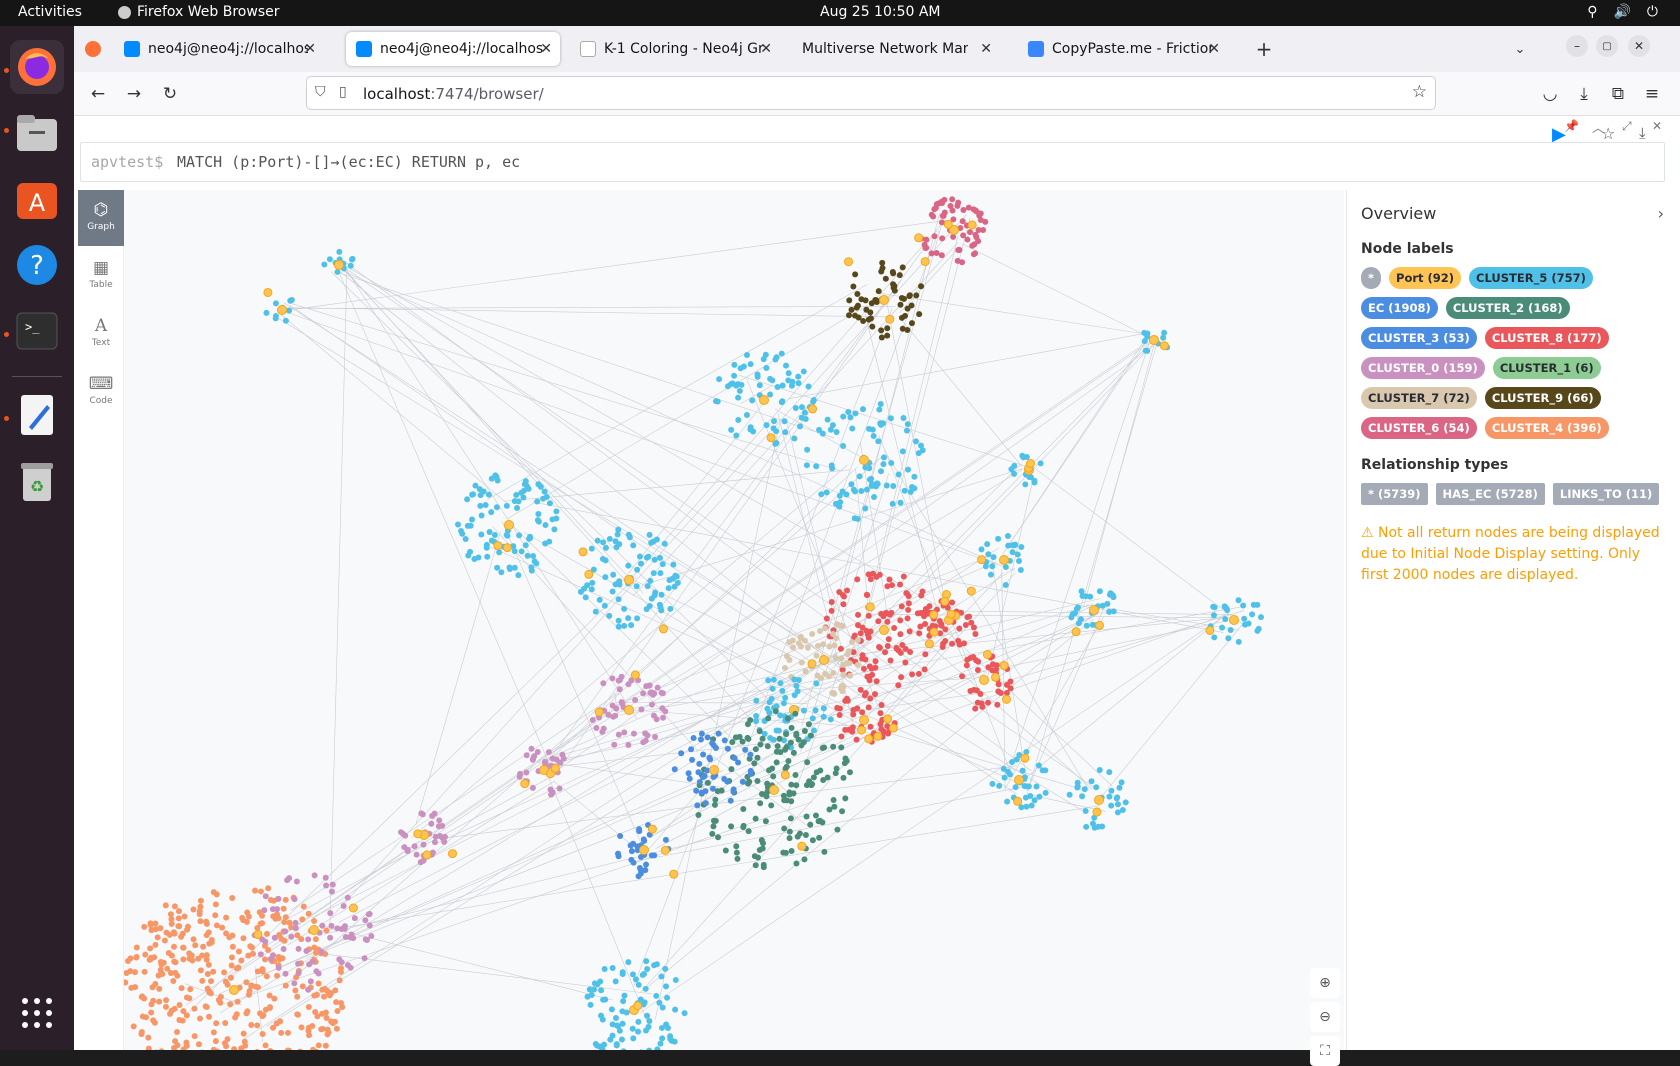  Describe the element at coordinates (1661, 213) in the screenshot. I see `chevron-right-icon: ›` at that location.